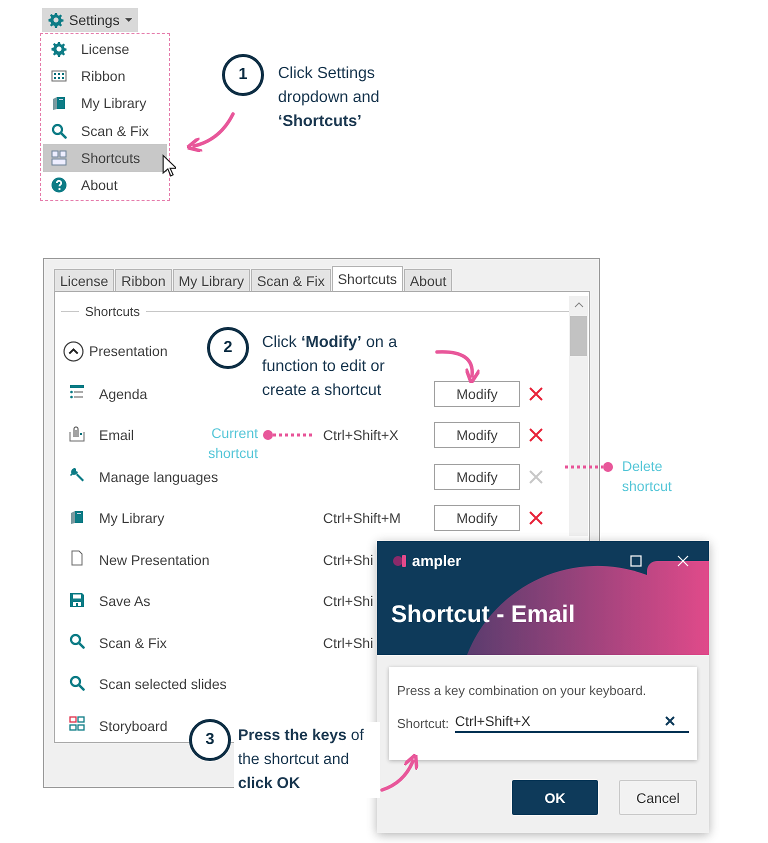  Describe the element at coordinates (291, 280) in the screenshot. I see `tab: Scan & Fix` at that location.